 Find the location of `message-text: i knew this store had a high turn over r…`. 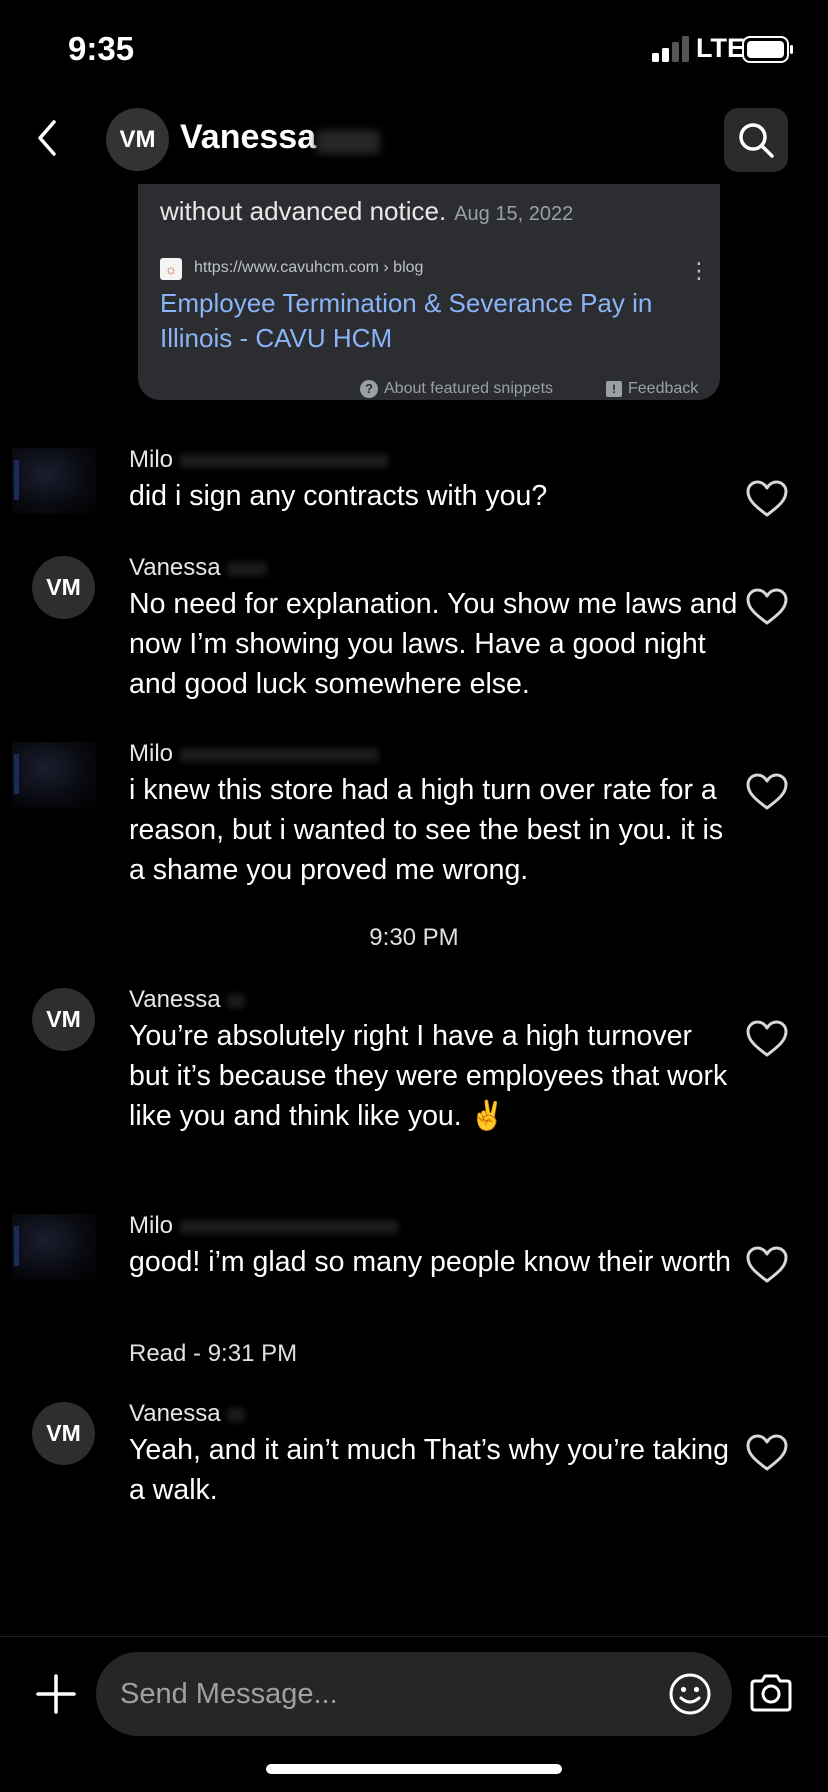

message-text: i knew this store had a high turn over r… is located at coordinates (434, 830).